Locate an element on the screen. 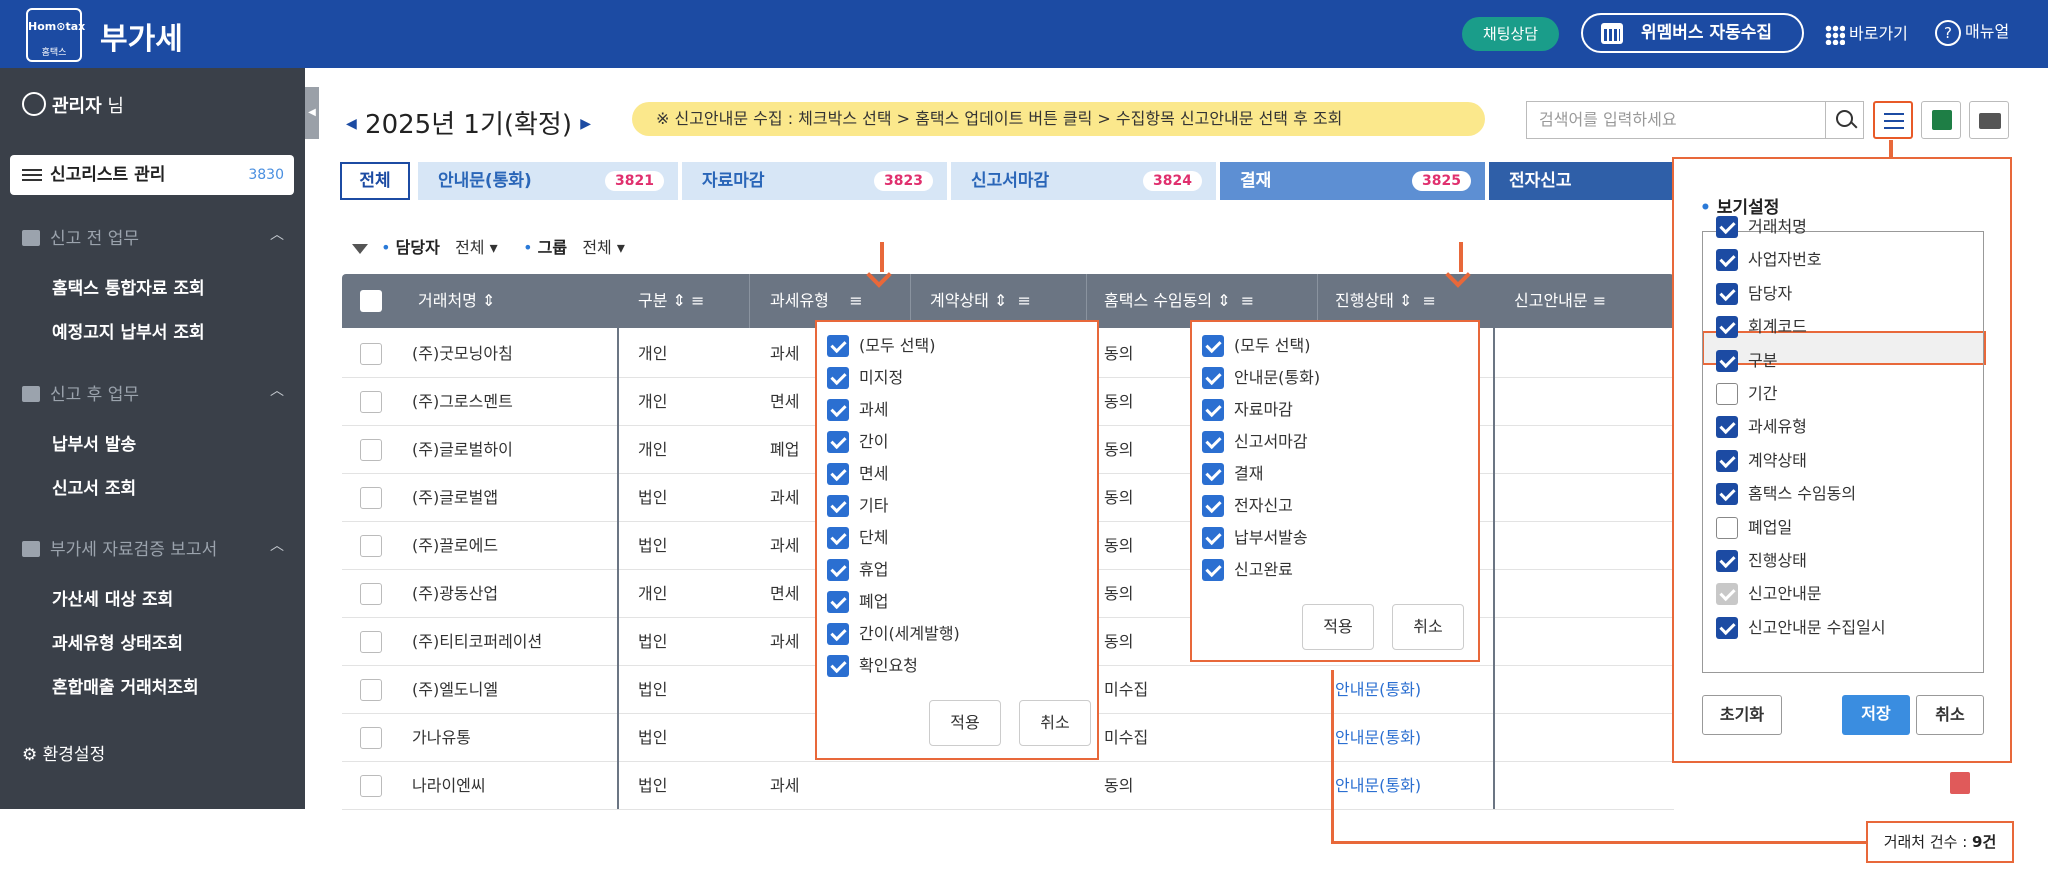 This screenshot has width=2048, height=877. sidebar-collapse-icon: ◀ is located at coordinates (312, 113).